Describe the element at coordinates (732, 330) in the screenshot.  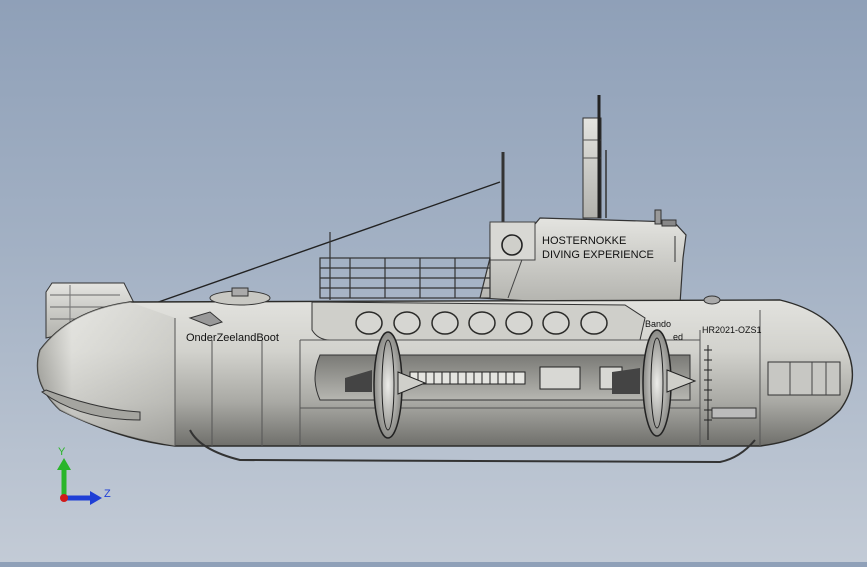
I see `registration: HR2021-OZS1` at that location.